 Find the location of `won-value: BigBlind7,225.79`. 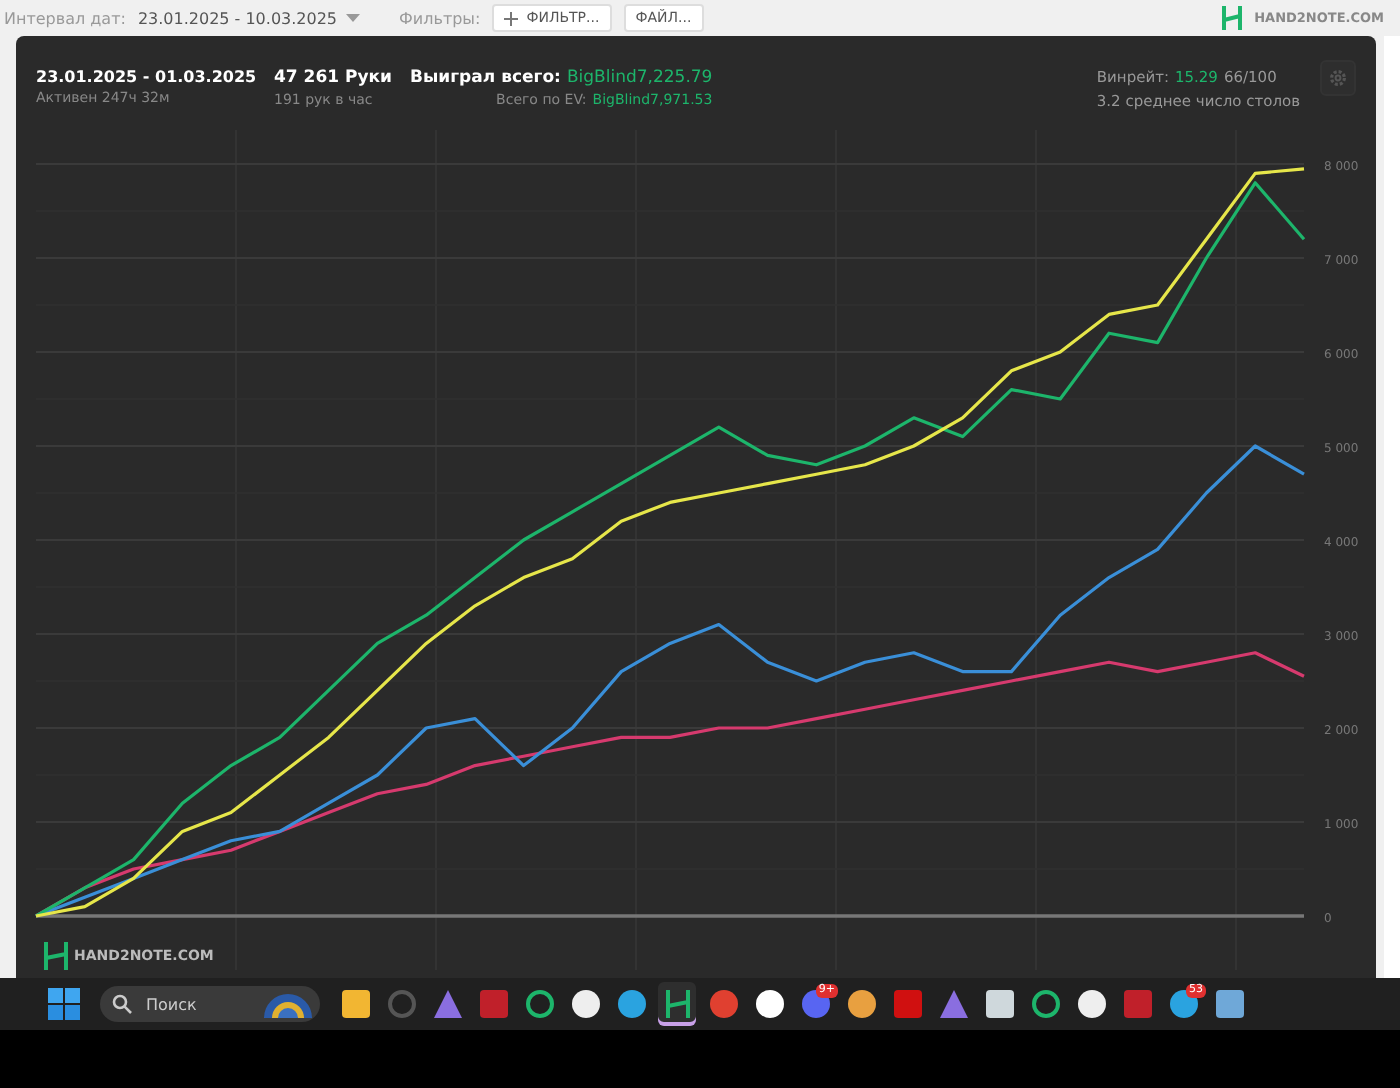

won-value: BigBlind7,225.79 is located at coordinates (639, 78).